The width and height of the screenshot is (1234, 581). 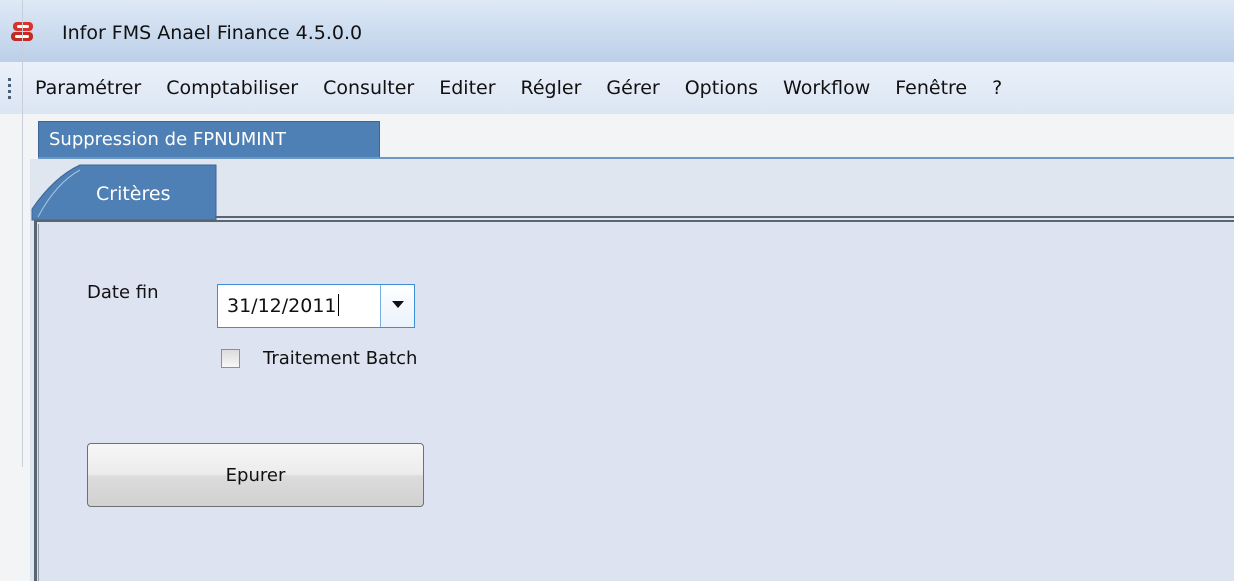 What do you see at coordinates (38, 402) in the screenshot?
I see `panel-inner-border` at bounding box center [38, 402].